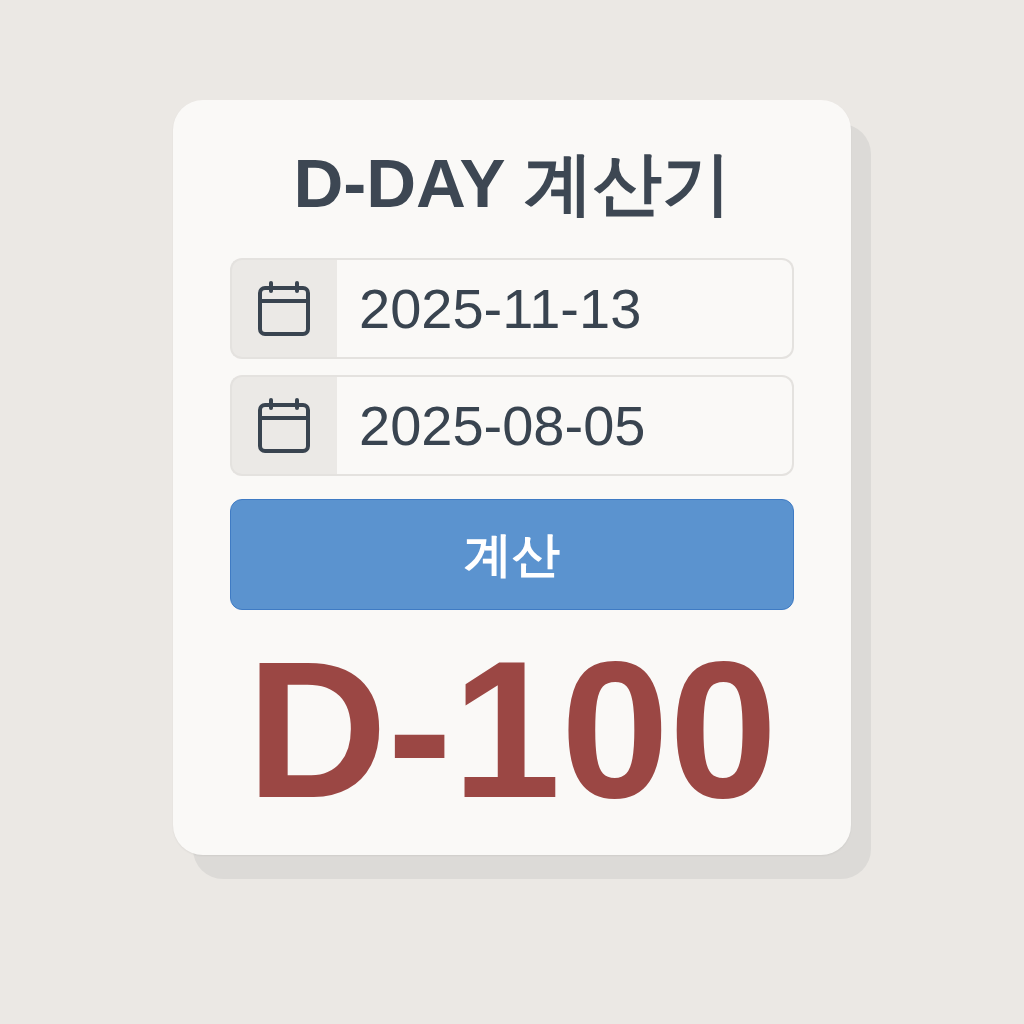  Describe the element at coordinates (512, 184) in the screenshot. I see `app-title: D-DAY 계산기` at that location.